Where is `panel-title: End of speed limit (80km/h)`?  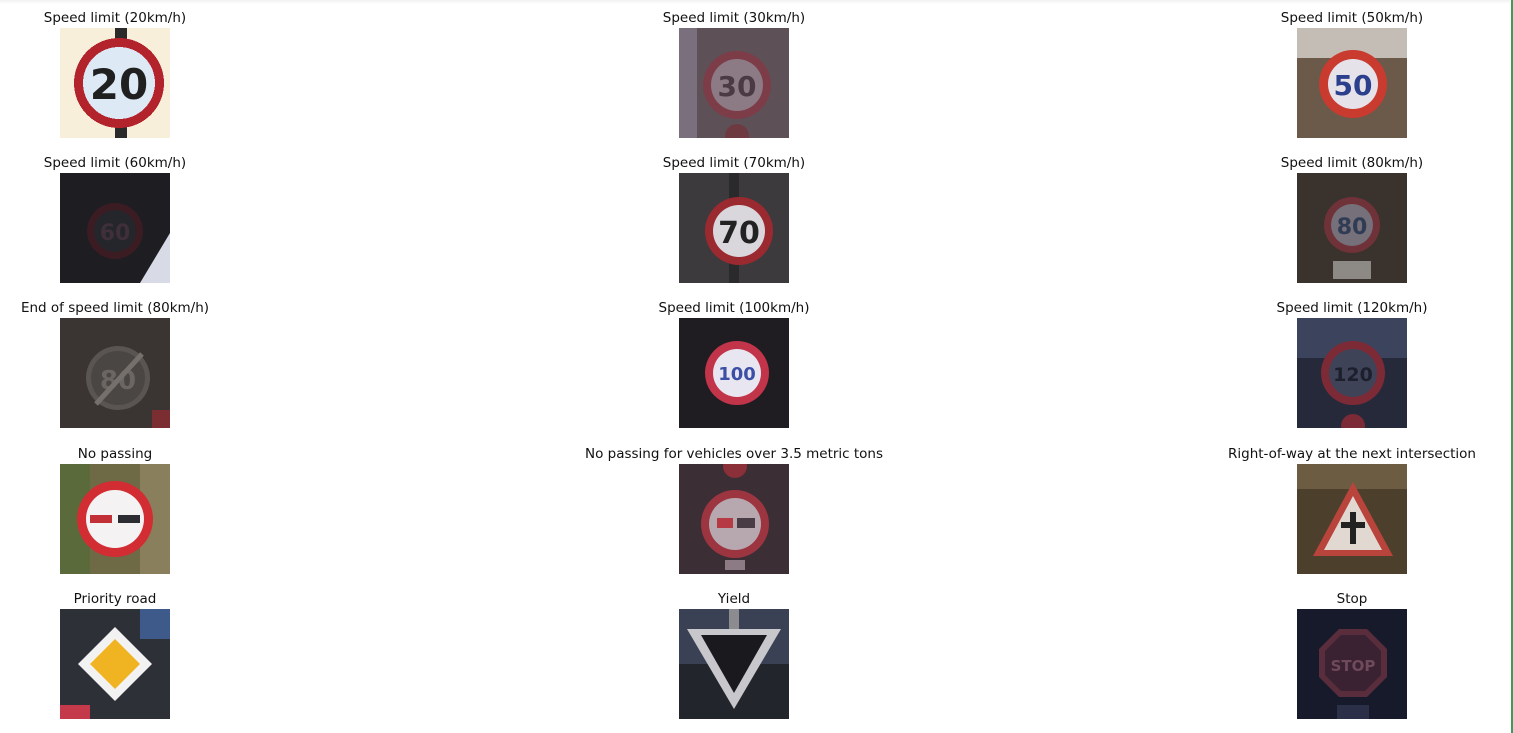
panel-title: End of speed limit (80km/h) is located at coordinates (115, 308).